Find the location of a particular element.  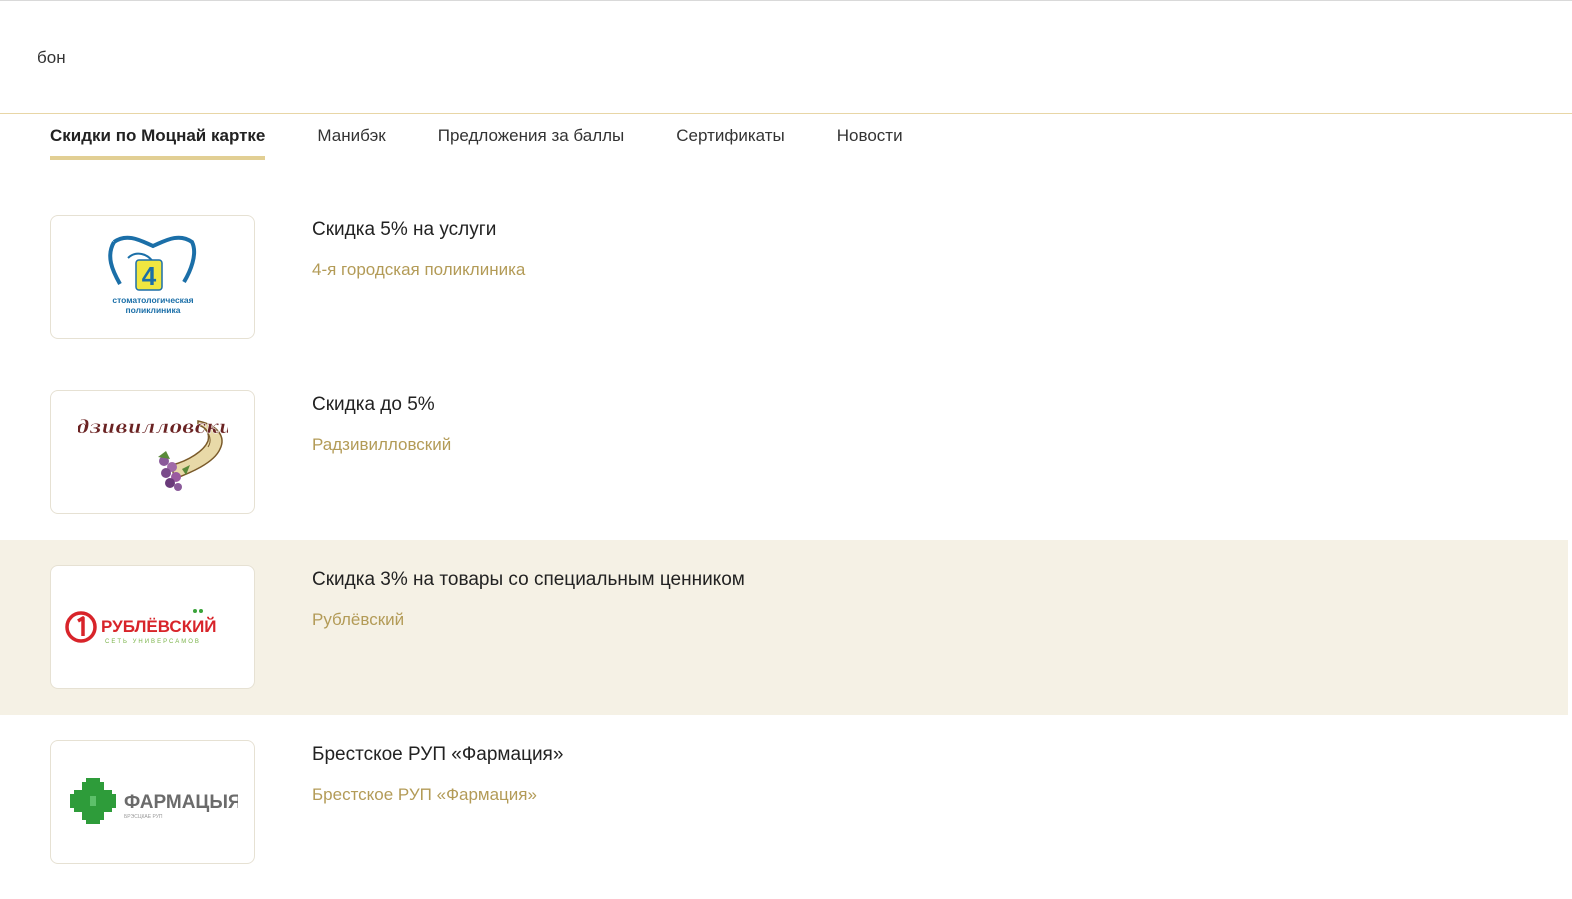

rublevsky-logo-icon: РУБЛЁВСКИЙ СЕТЬ УНИВЕРСАМОВ is located at coordinates (141, 627).